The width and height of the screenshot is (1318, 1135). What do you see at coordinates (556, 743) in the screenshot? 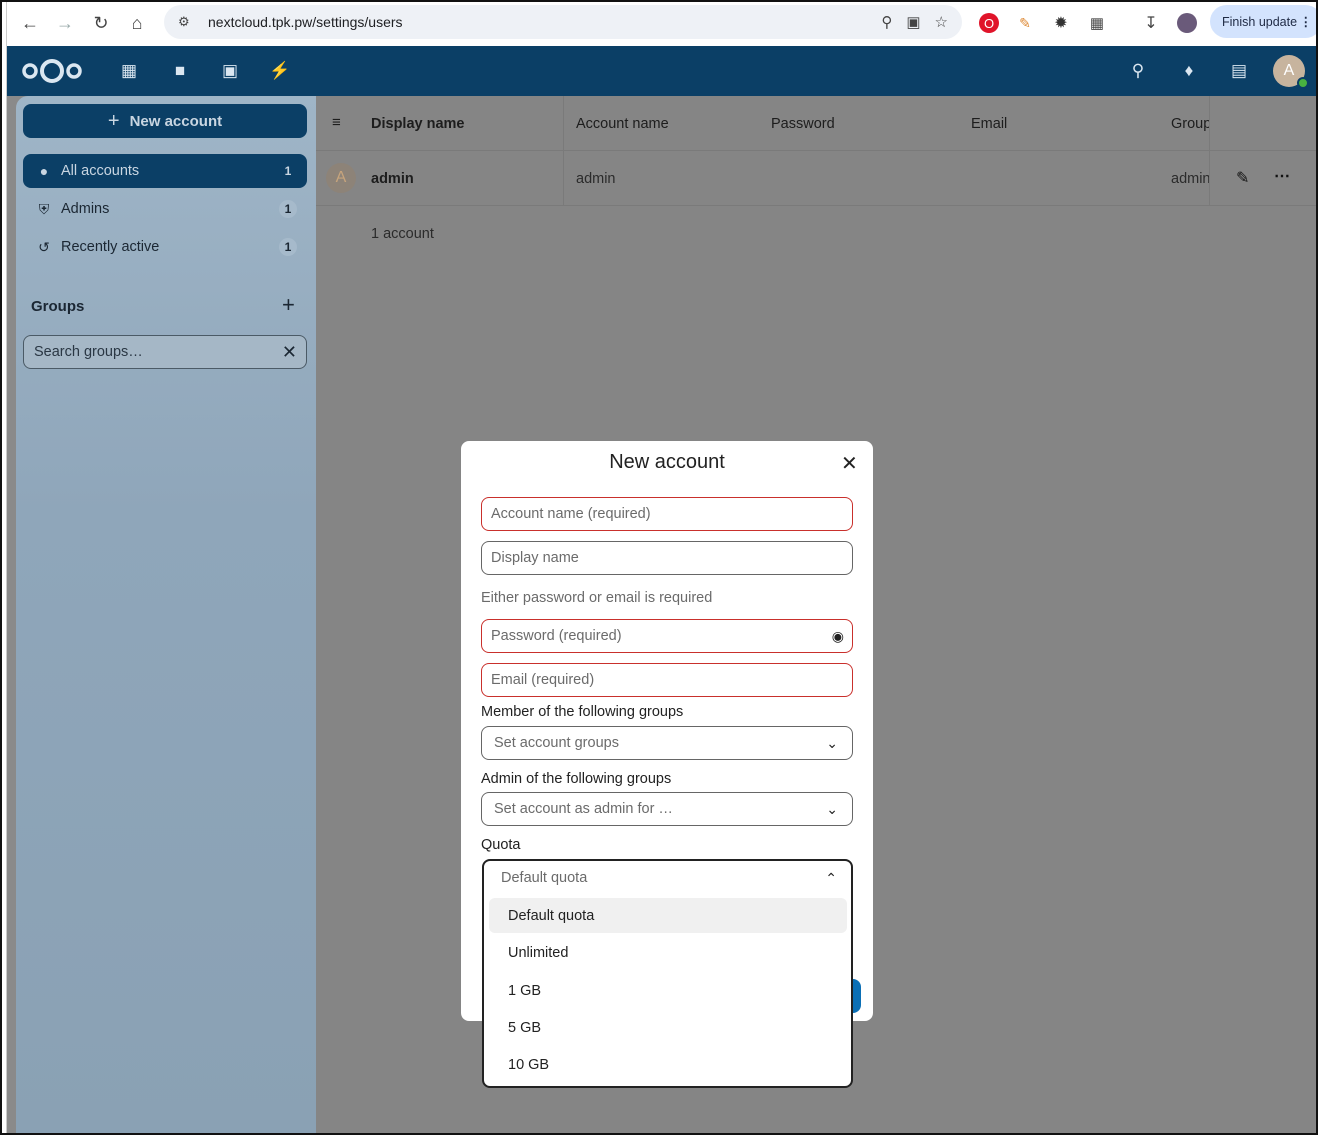
I see `member-groups-placeholder: Set account groups` at bounding box center [556, 743].